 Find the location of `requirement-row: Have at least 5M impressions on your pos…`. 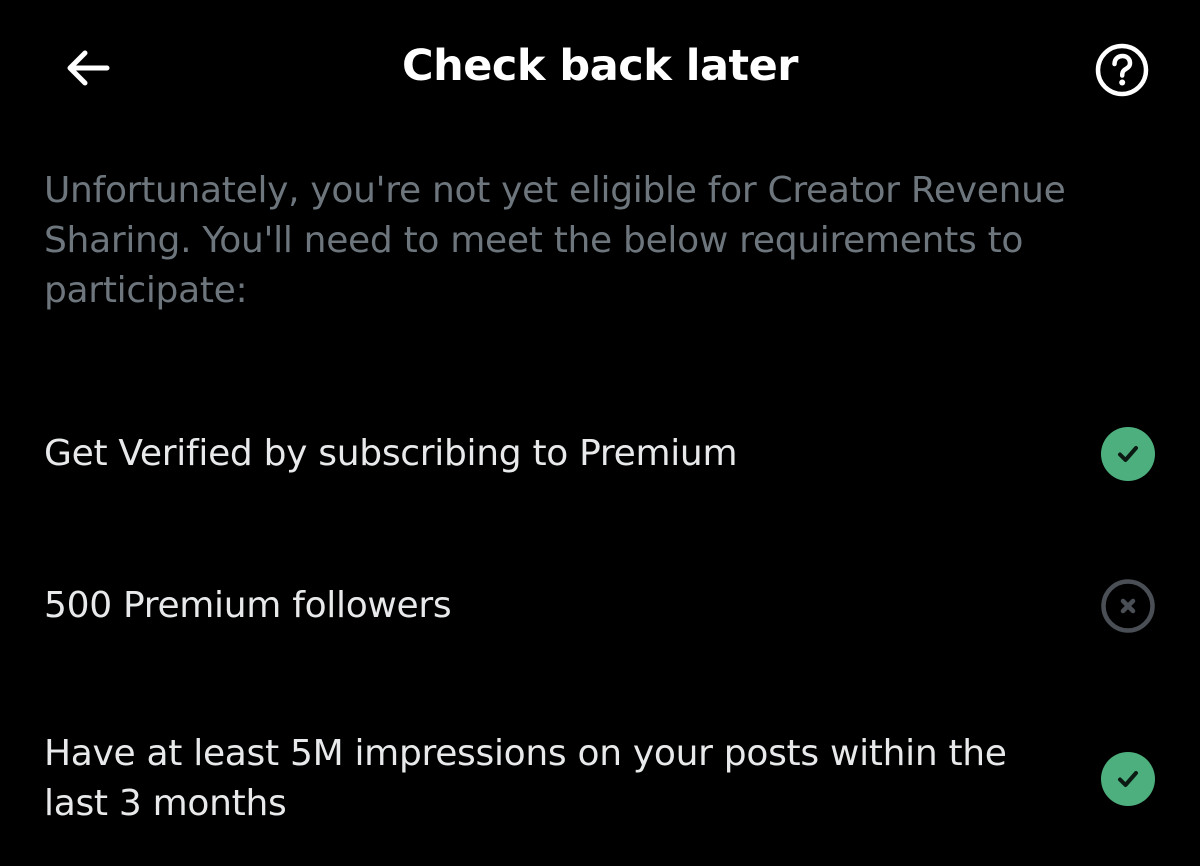

requirement-row: Have at least 5M impressions on your pos… is located at coordinates (600, 779).